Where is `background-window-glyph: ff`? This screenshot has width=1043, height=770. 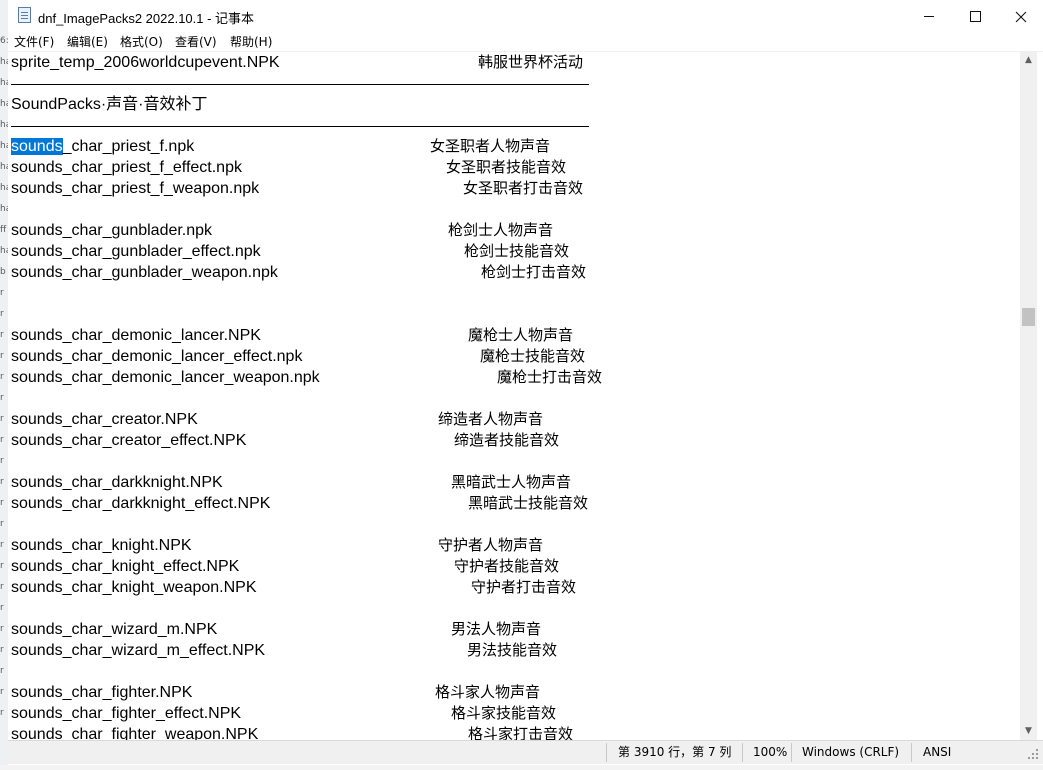 background-window-glyph: ff is located at coordinates (3, 230).